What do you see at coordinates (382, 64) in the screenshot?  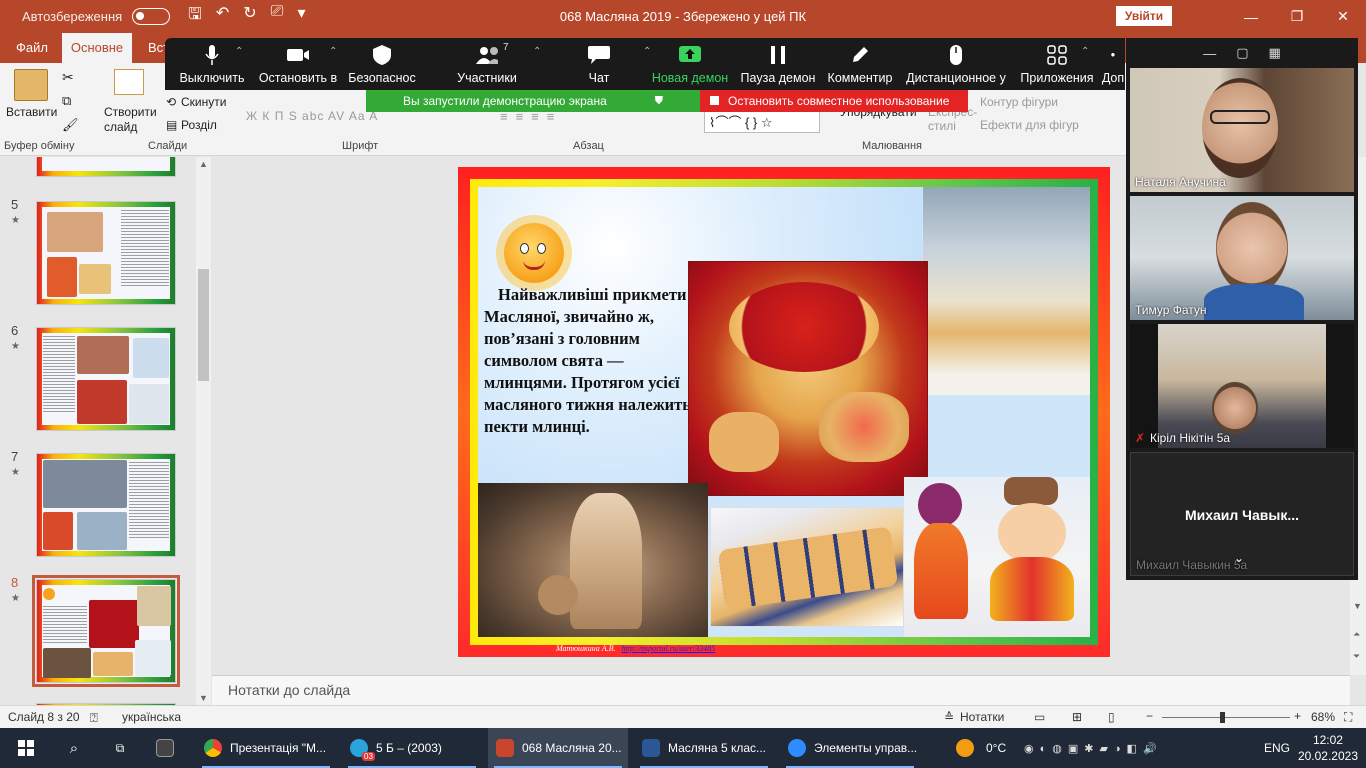 I see `security-button: Безопаснос` at bounding box center [382, 64].